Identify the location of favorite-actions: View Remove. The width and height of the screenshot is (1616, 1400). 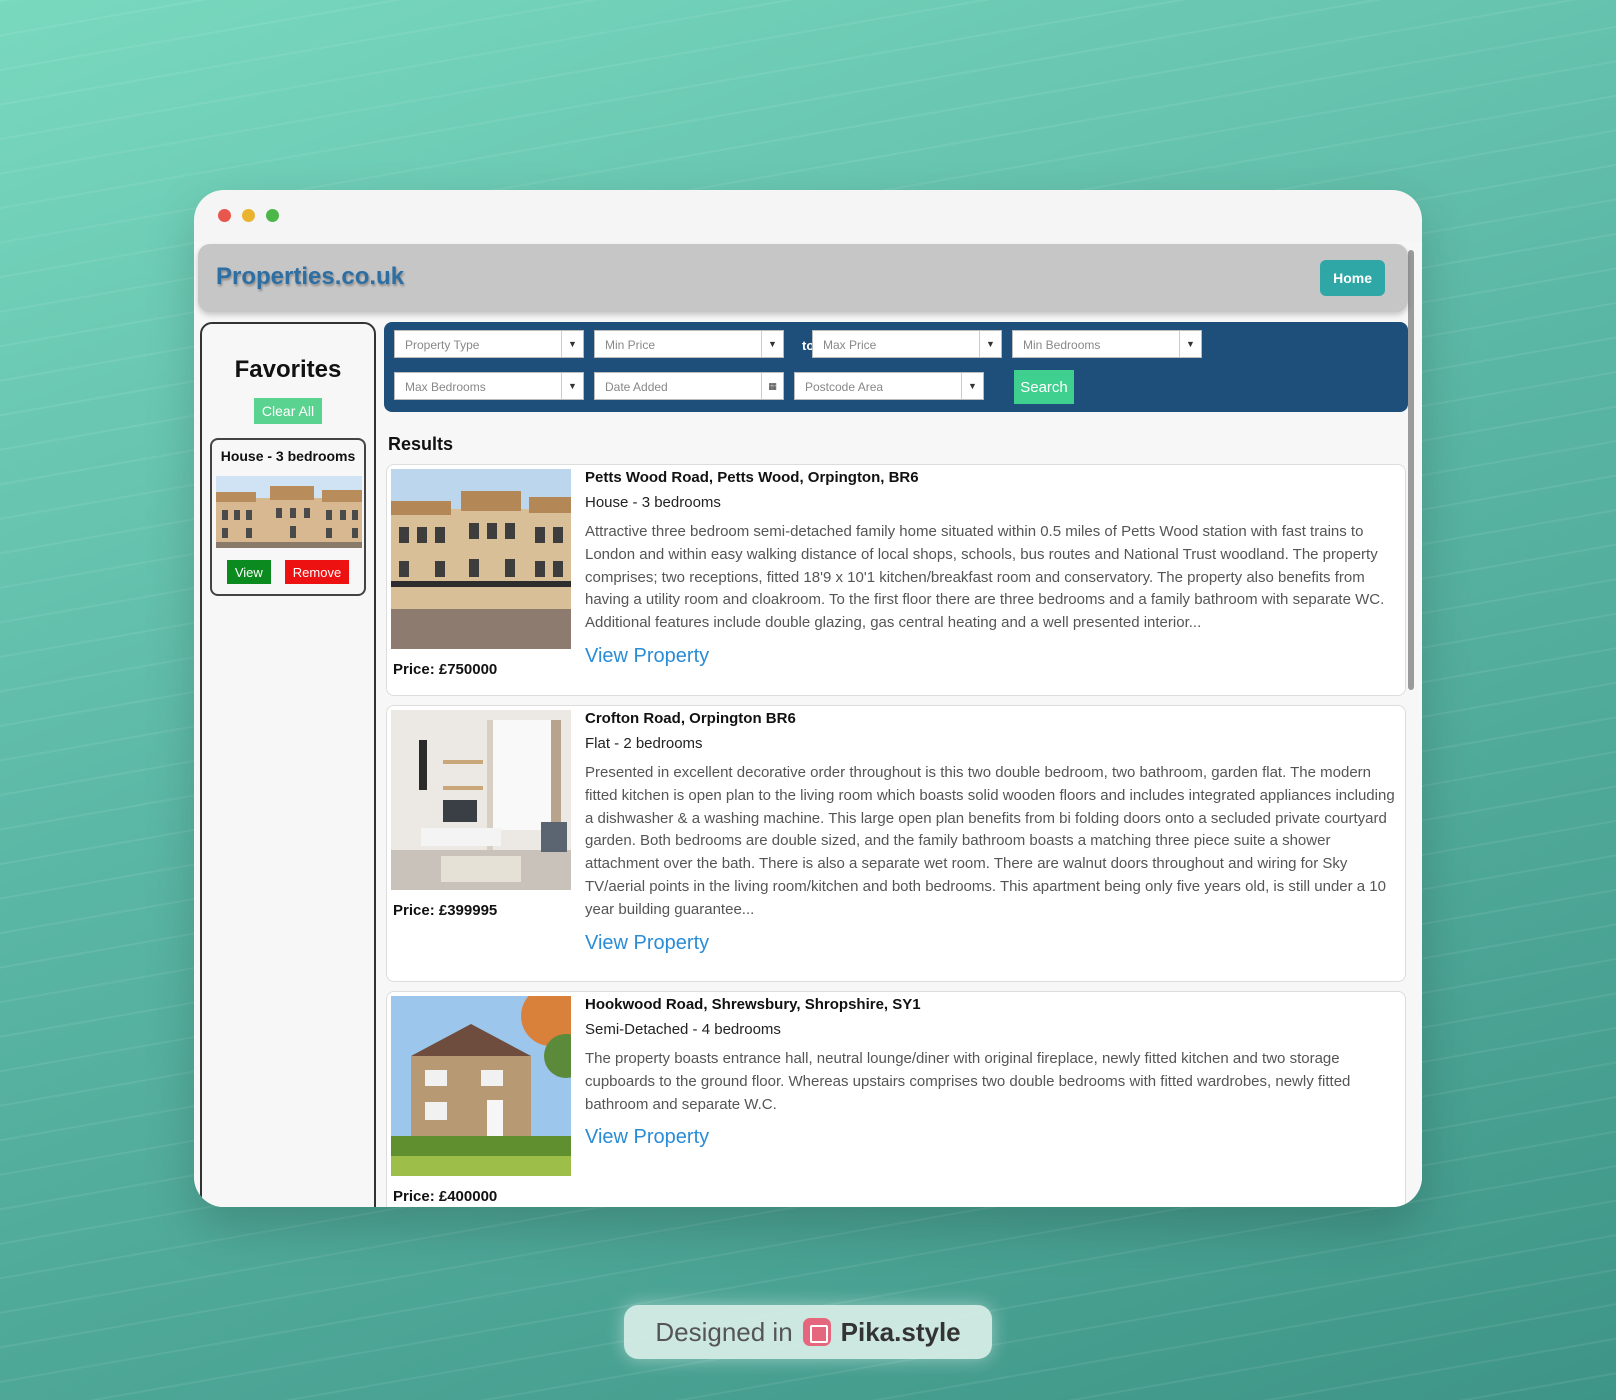
(288, 572).